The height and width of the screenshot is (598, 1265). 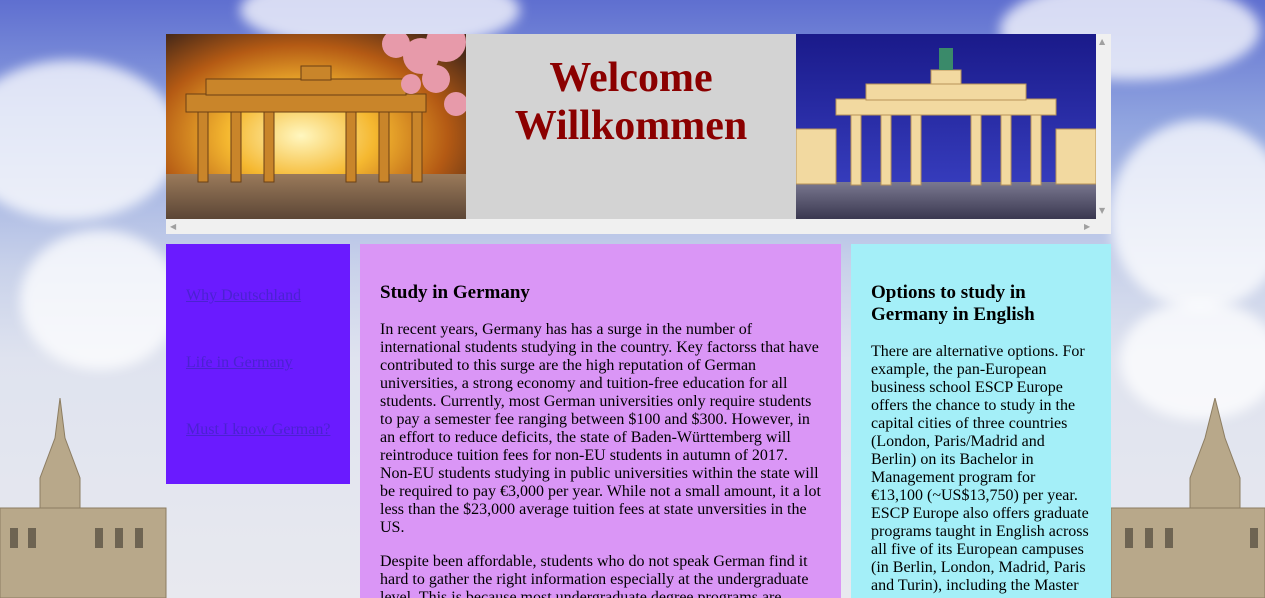 I want to click on header-vertical-scrollbar: ▲ ▼, so click(x=1103, y=126).